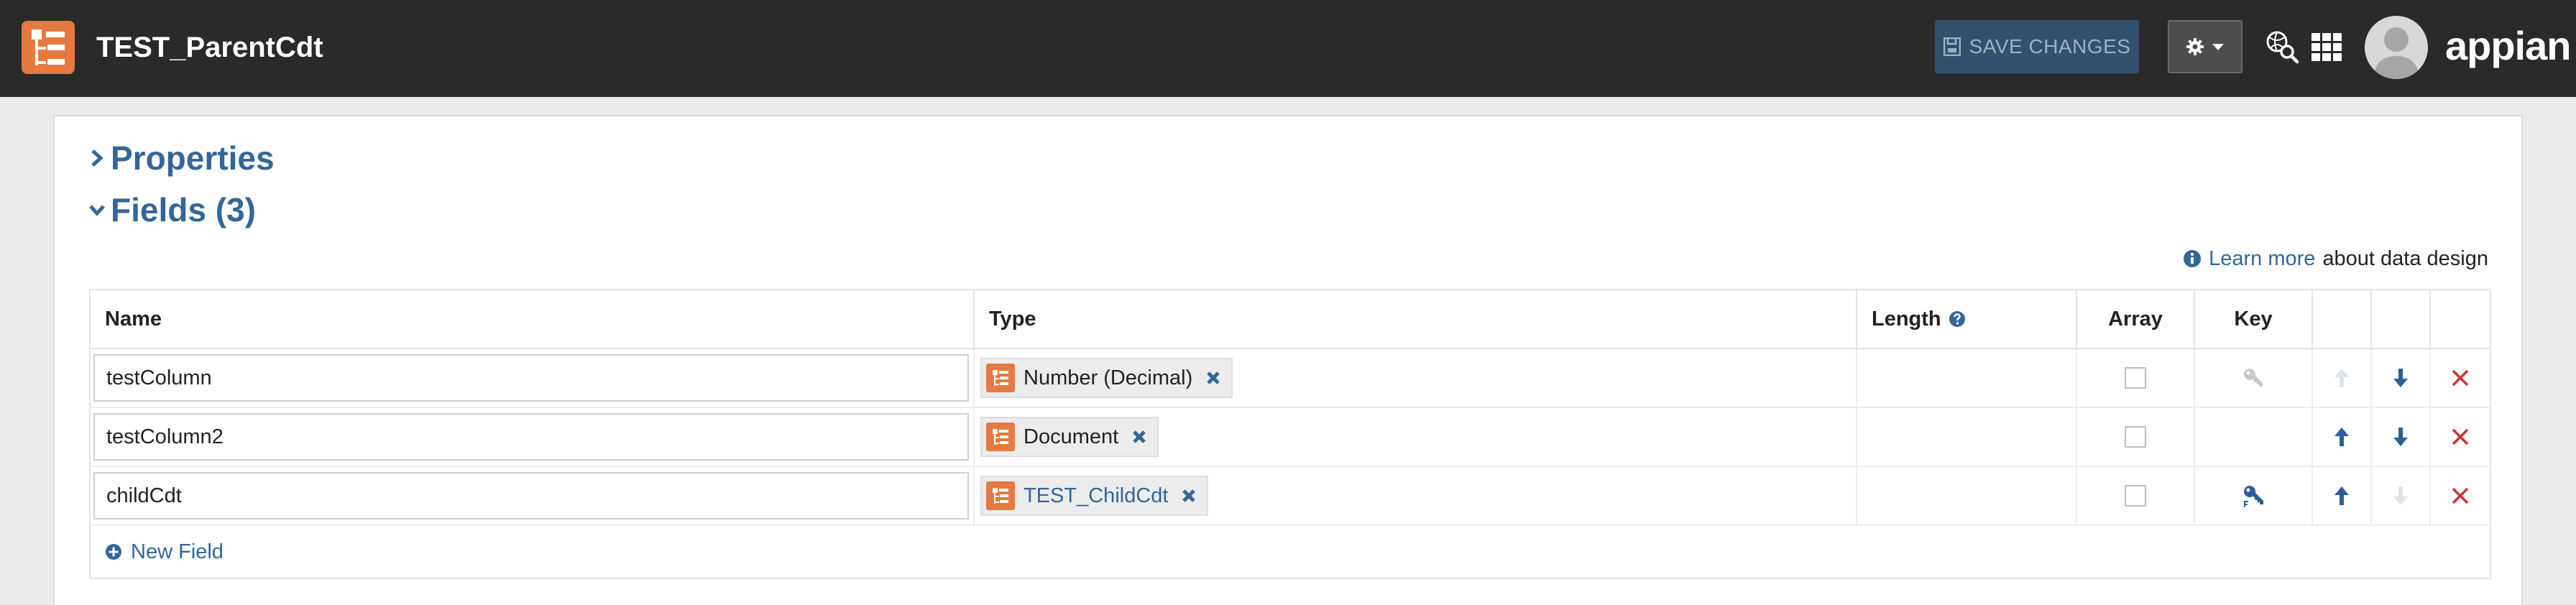 Image resolution: width=2576 pixels, height=605 pixels. I want to click on save-changes-label: SAVE CHANGES, so click(2050, 46).